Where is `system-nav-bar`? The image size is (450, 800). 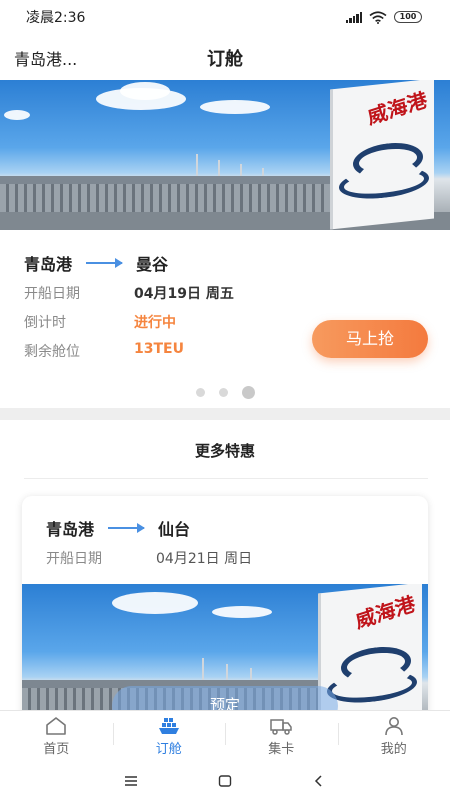
system-nav-bar is located at coordinates (225, 781).